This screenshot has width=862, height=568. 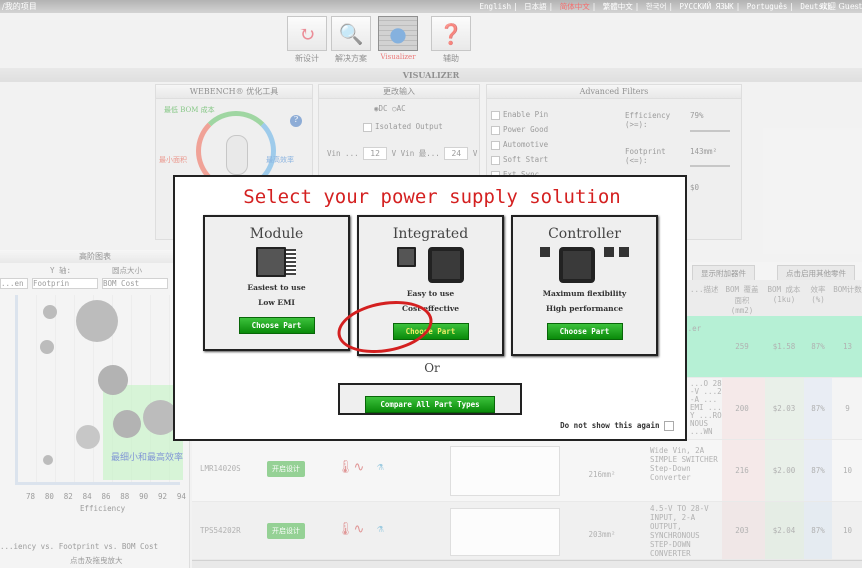 What do you see at coordinates (276, 287) in the screenshot?
I see `card-line1: Easiest to use` at bounding box center [276, 287].